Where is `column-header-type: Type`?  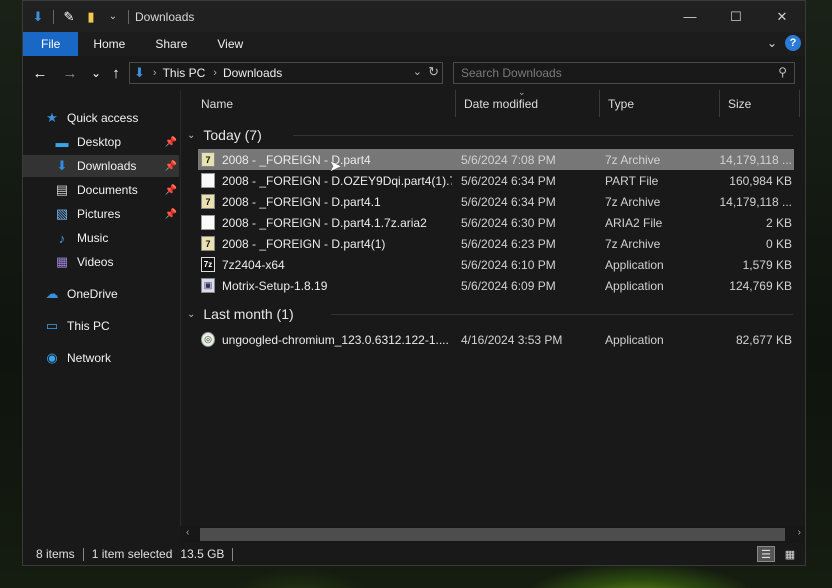 column-header-type: Type is located at coordinates (660, 103).